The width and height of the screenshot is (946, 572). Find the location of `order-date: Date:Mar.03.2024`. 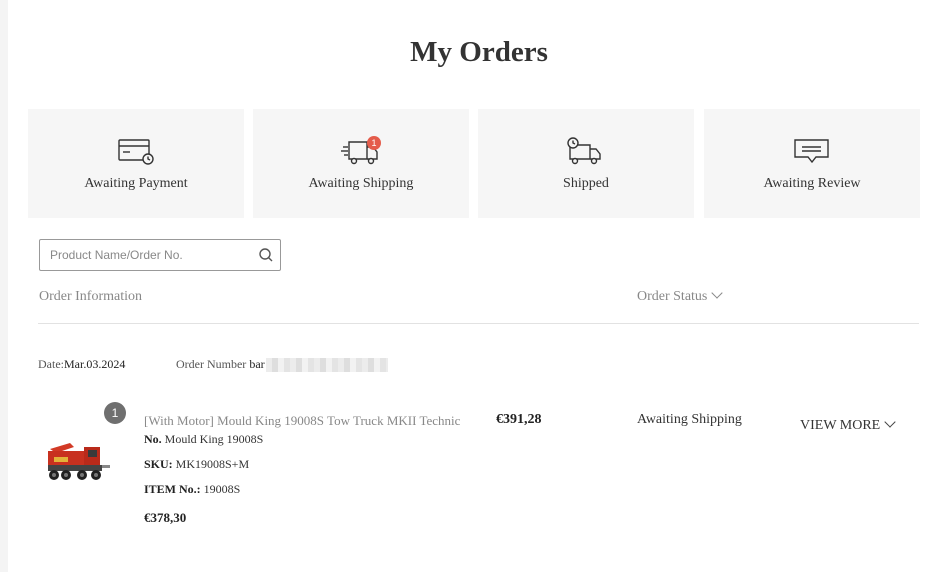

order-date: Date:Mar.03.2024 is located at coordinates (81, 364).